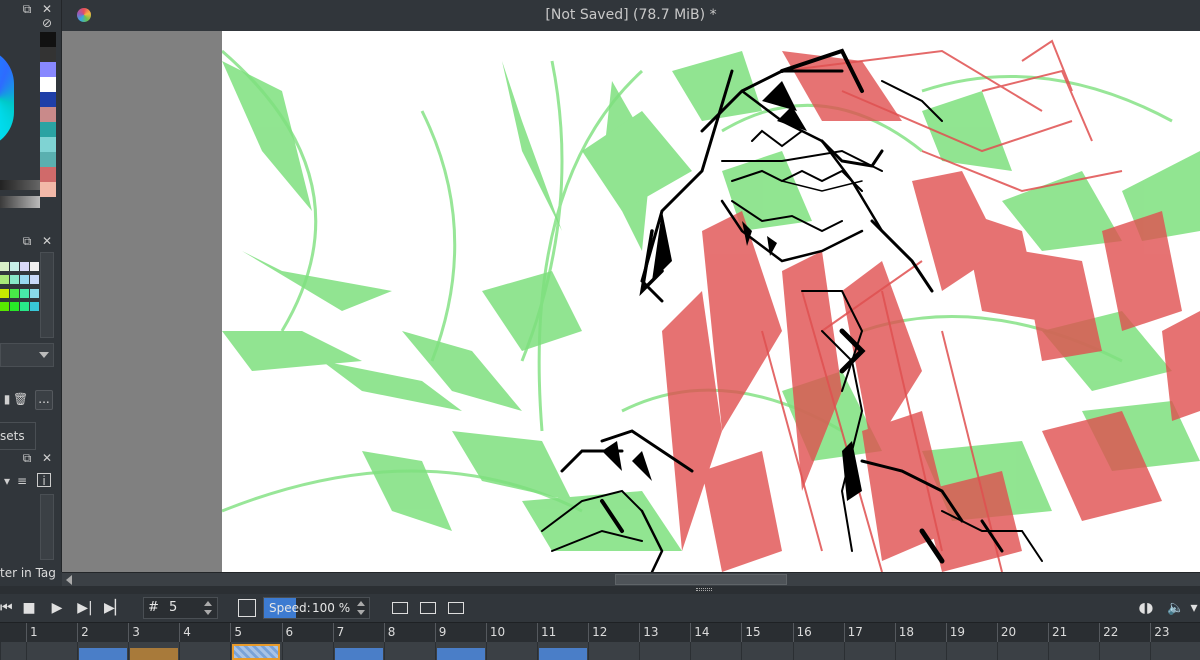 The height and width of the screenshot is (660, 1200). Describe the element at coordinates (751, 633) in the screenshot. I see `frame-number-label: 15` at that location.